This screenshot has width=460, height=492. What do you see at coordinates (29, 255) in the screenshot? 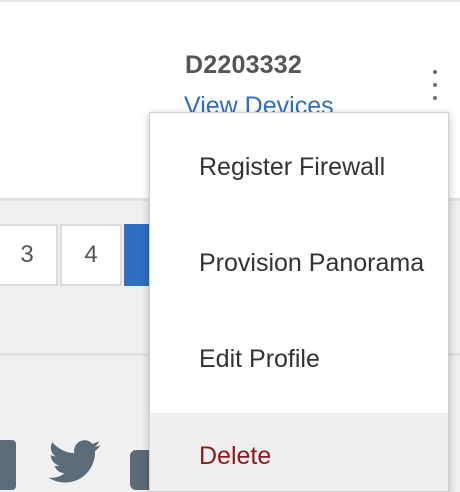
I see `page-button-3: 3` at bounding box center [29, 255].